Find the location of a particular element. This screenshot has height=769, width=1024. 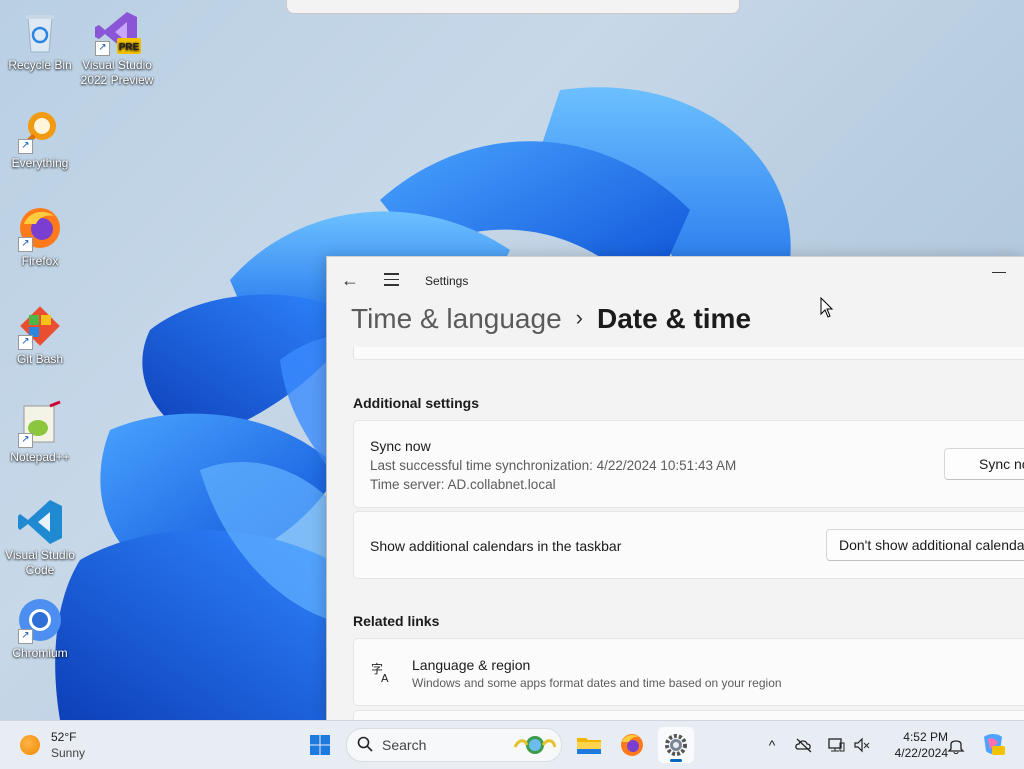

volume-muted-icon is located at coordinates (862, 745).